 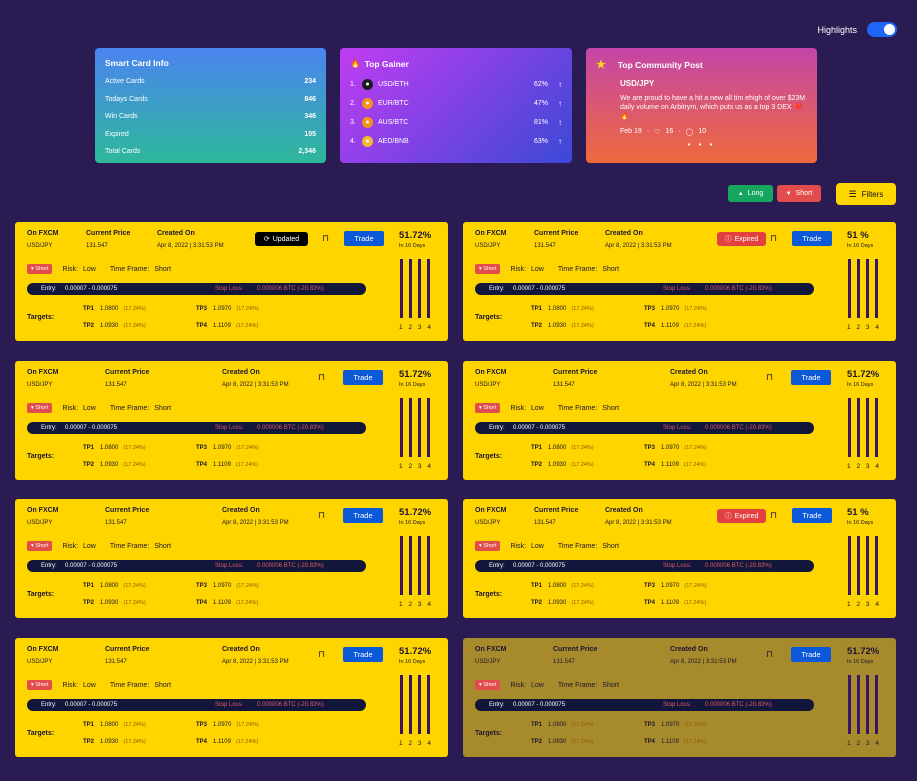 I want to click on arrow-up-icon: ↑, so click(x=560, y=103).